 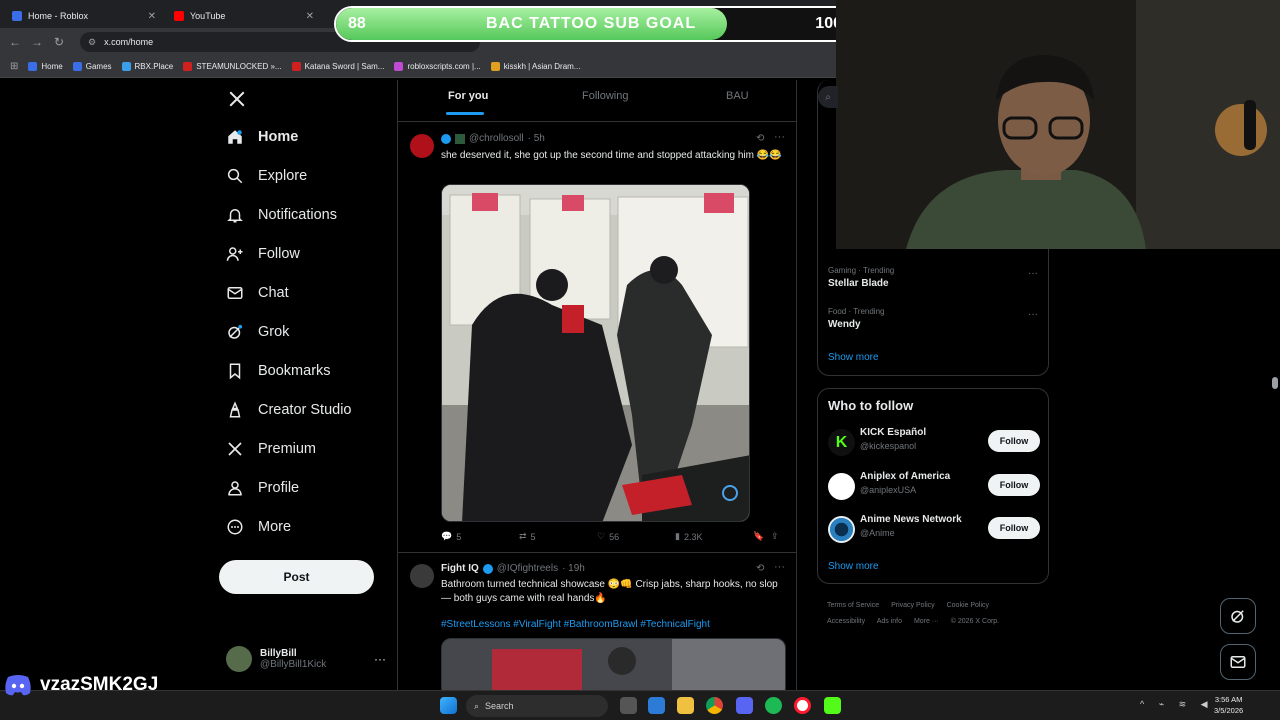 I want to click on opera-icon, so click(x=802, y=705).